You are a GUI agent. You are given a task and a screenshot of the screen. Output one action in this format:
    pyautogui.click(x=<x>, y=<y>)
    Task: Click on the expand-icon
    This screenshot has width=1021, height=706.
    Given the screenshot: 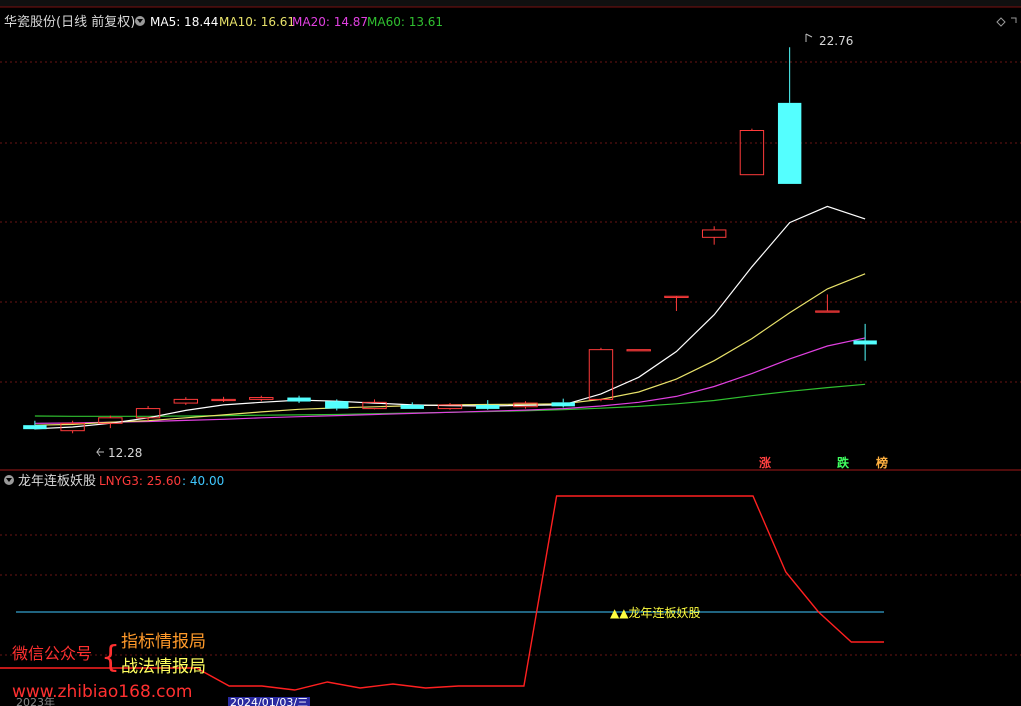 What is the action you would take?
    pyautogui.click(x=1014, y=20)
    